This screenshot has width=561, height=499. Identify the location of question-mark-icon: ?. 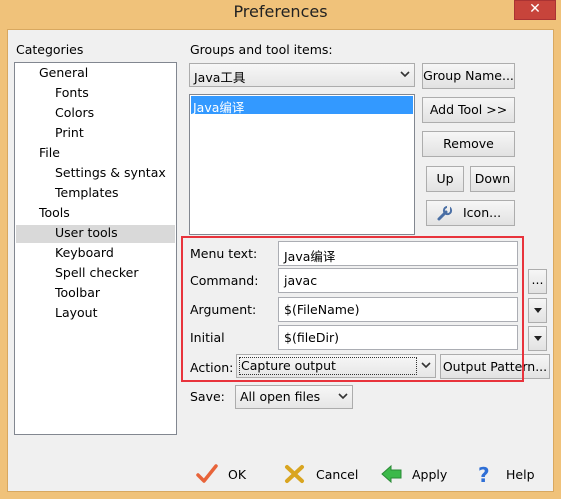
(484, 475).